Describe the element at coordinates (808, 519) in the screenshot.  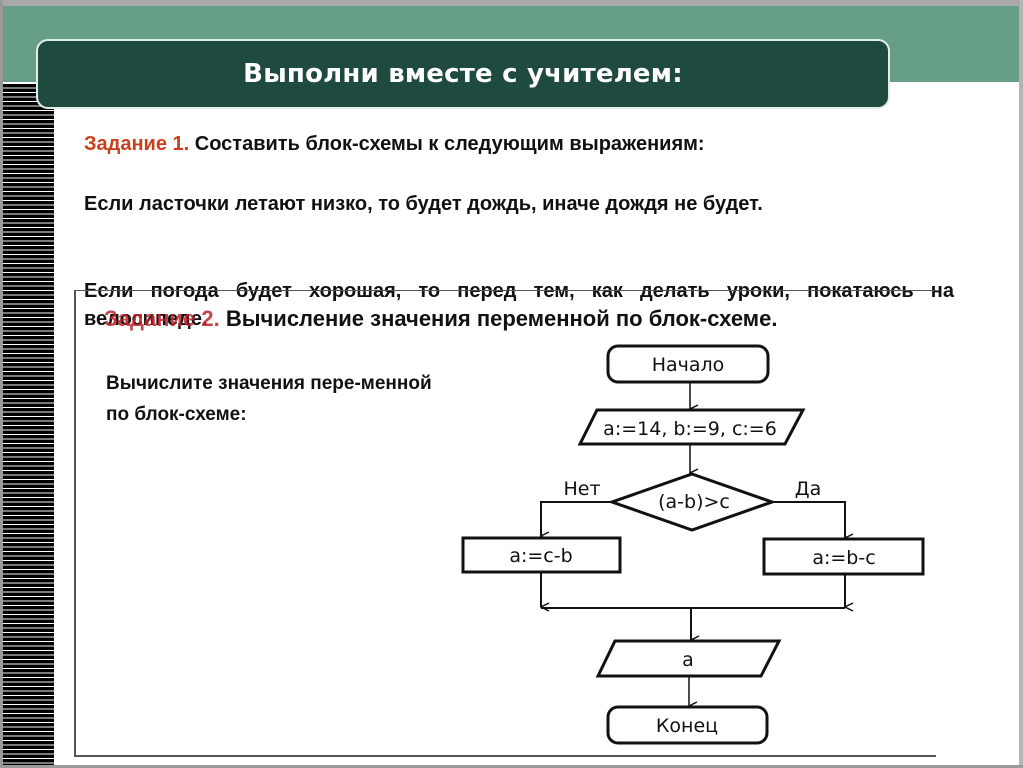
I see `flowchart-yes-branch` at that location.